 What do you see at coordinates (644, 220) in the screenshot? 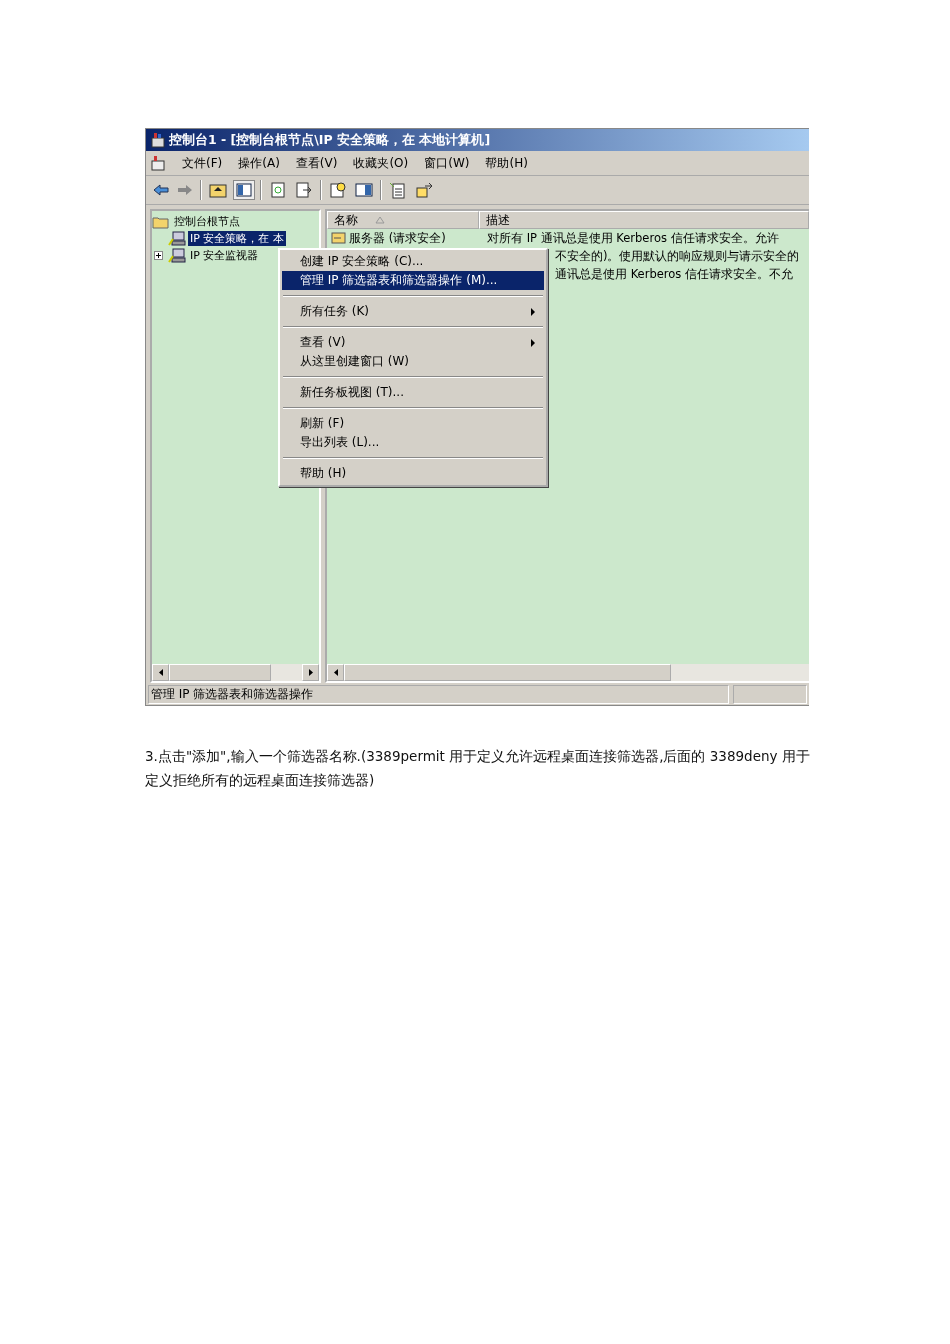
I see `column-header: 描述` at bounding box center [644, 220].